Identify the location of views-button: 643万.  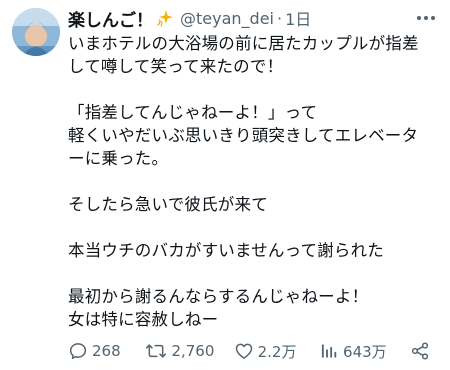
(363, 351).